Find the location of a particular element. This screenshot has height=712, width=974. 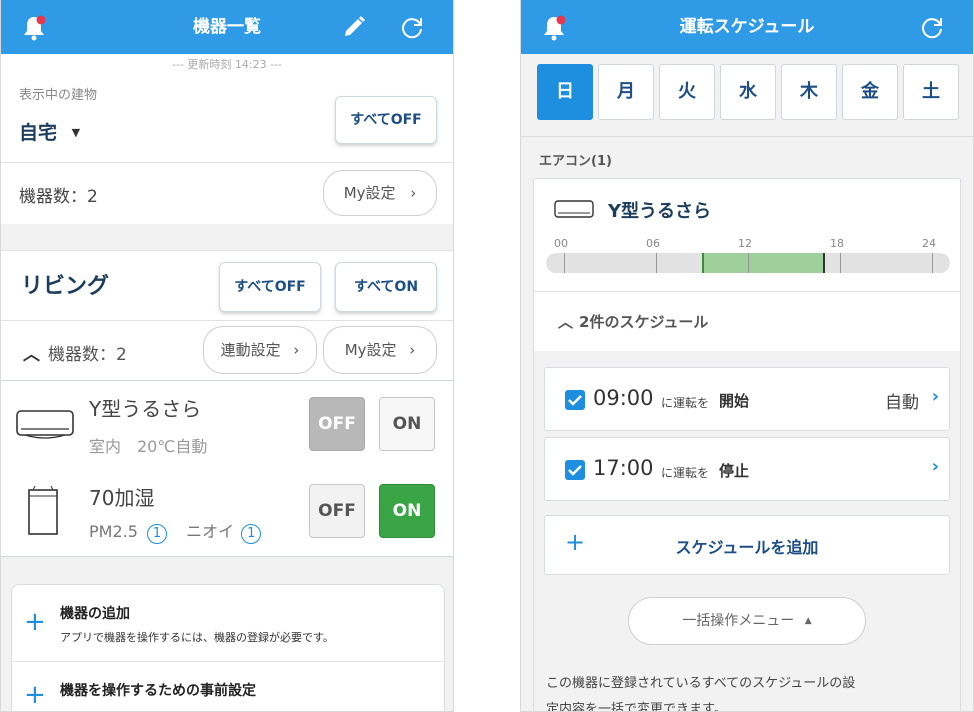

bulk-menu-button: 一括操作メニュー ▲ is located at coordinates (747, 621).